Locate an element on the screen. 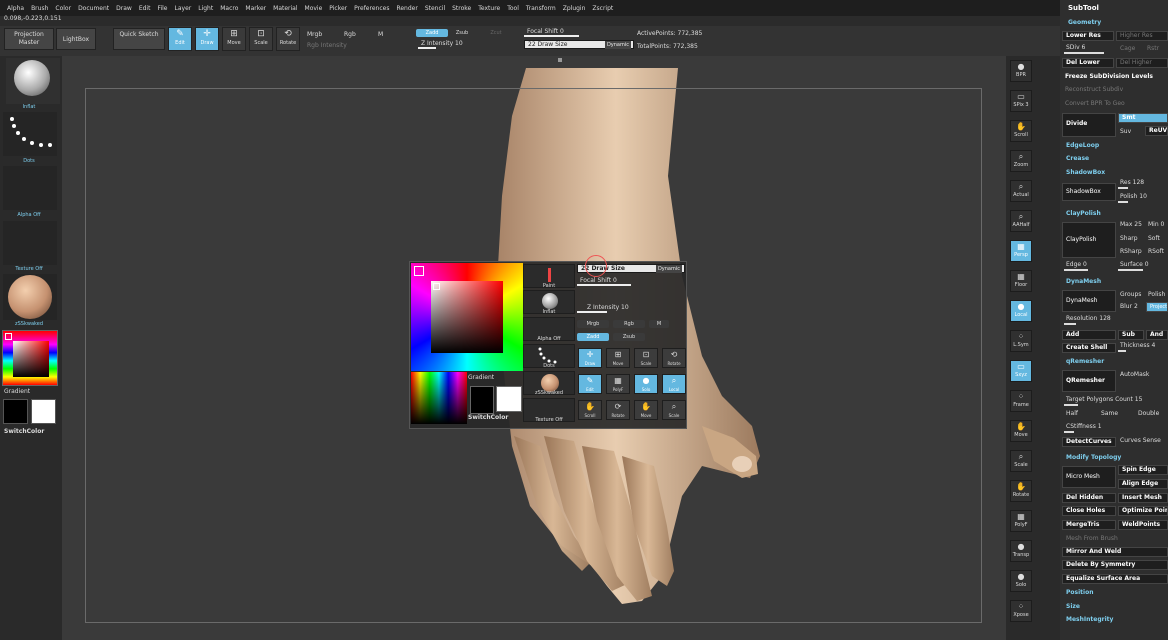 The height and width of the screenshot is (640, 1168). edge-slider: Edge 0 is located at coordinates (1088, 266).